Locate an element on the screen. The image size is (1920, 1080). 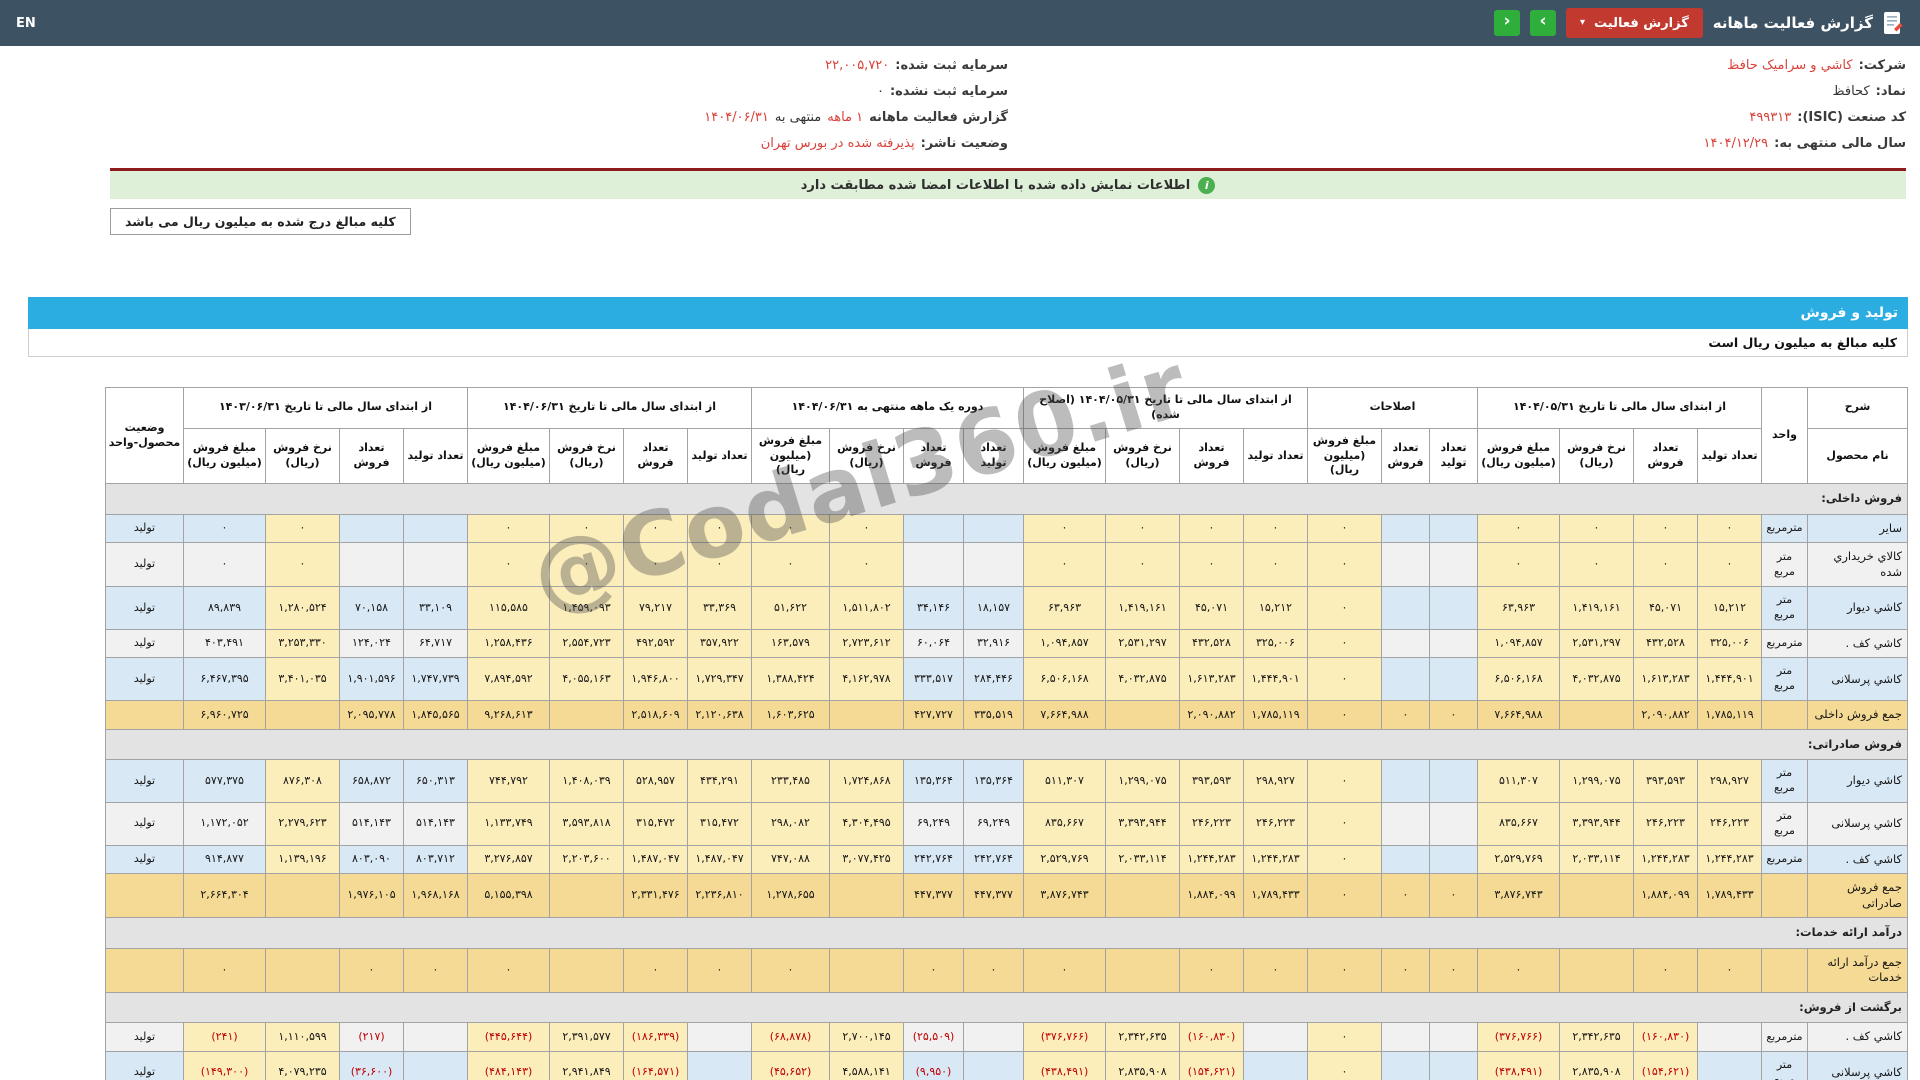
chevron-left-button: ‹ is located at coordinates (1507, 23).